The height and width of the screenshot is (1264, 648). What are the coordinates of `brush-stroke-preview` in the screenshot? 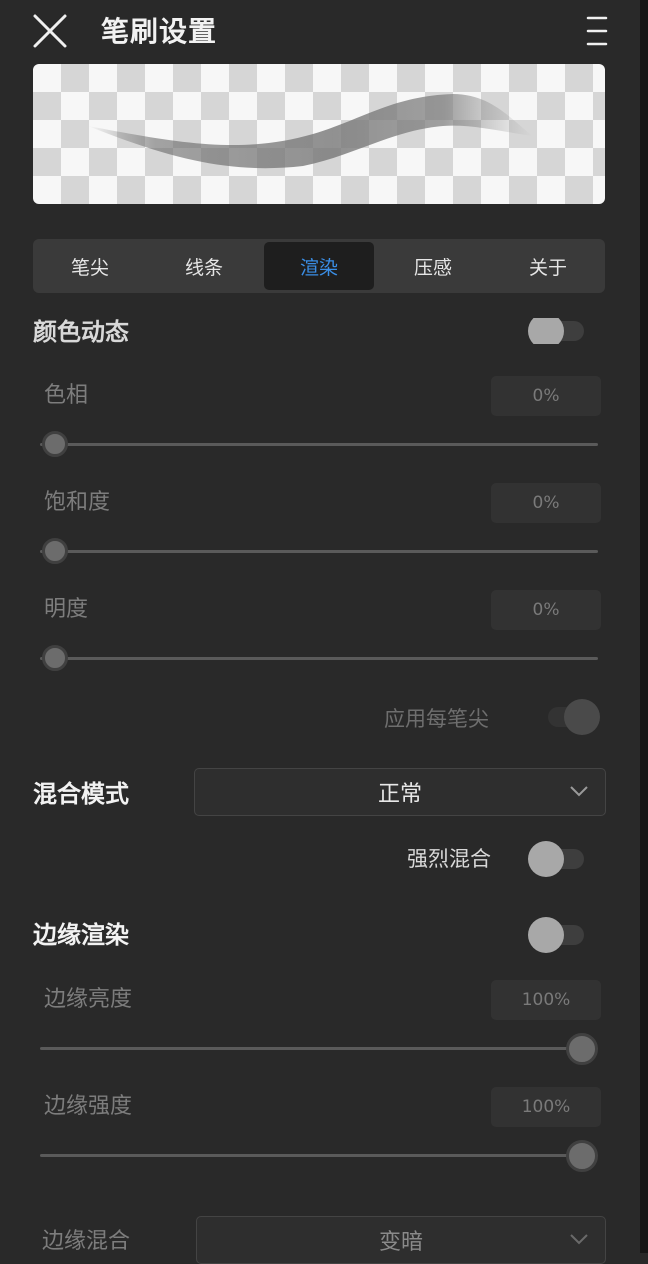 It's located at (310, 131).